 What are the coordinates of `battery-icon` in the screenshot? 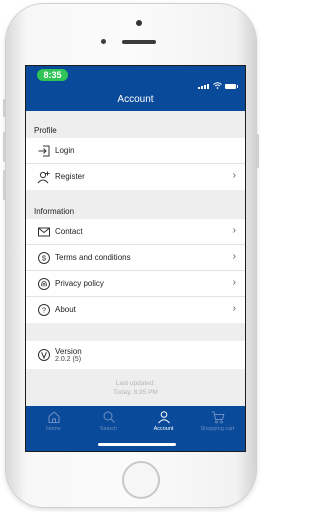 It's located at (231, 86).